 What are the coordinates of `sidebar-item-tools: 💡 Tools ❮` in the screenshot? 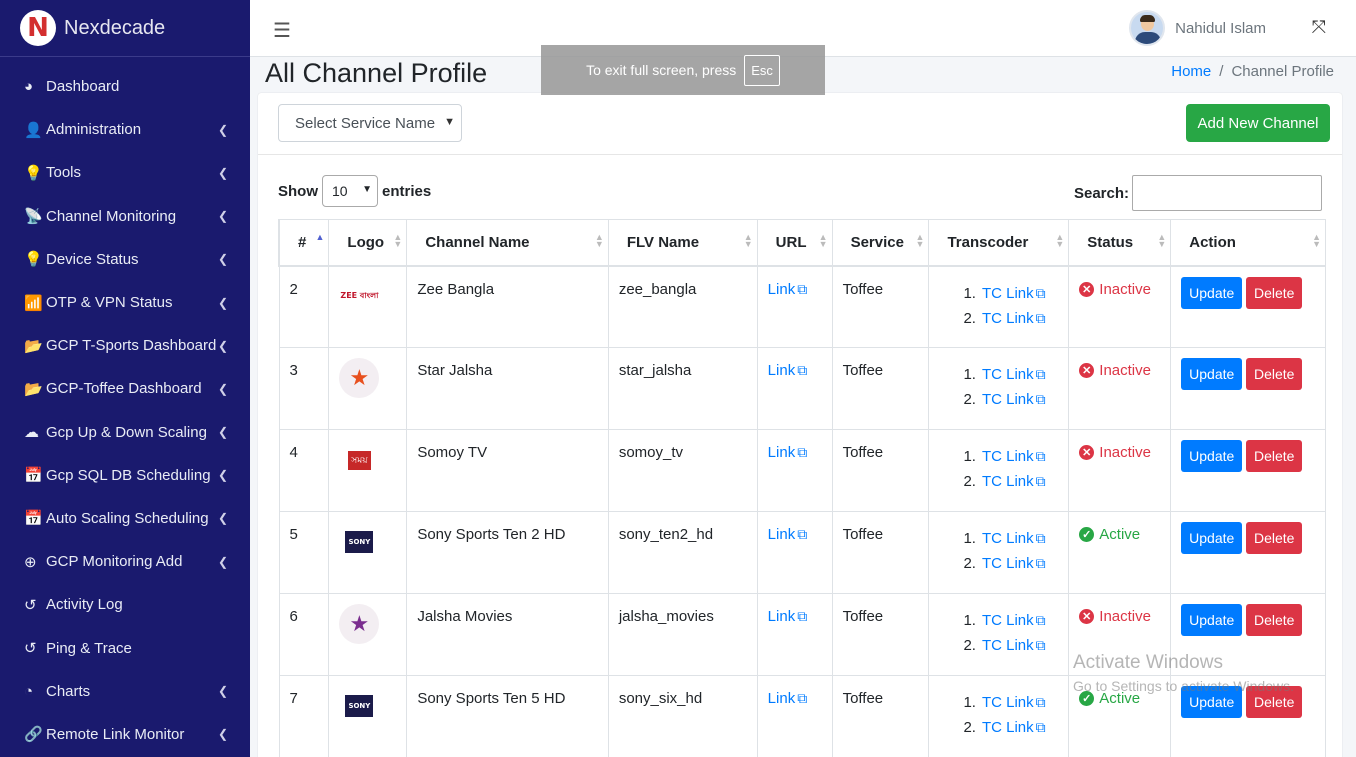 It's located at (125, 172).